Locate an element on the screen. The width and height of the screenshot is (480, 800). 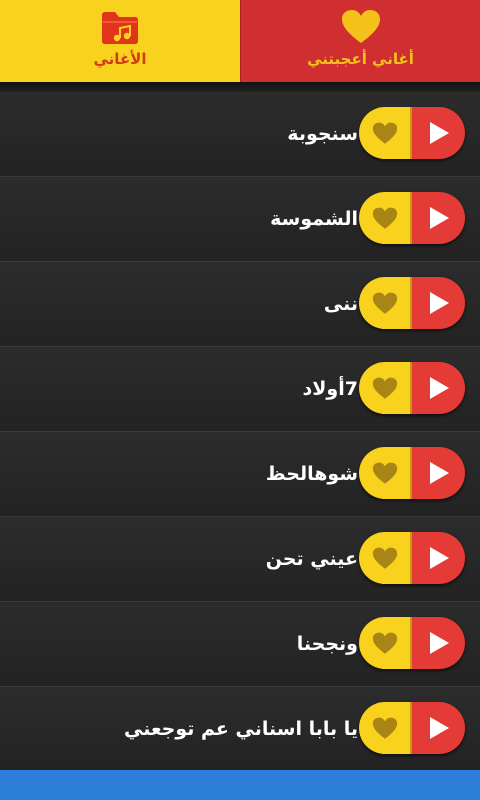
tab-bar-shadow is located at coordinates (240, 87).